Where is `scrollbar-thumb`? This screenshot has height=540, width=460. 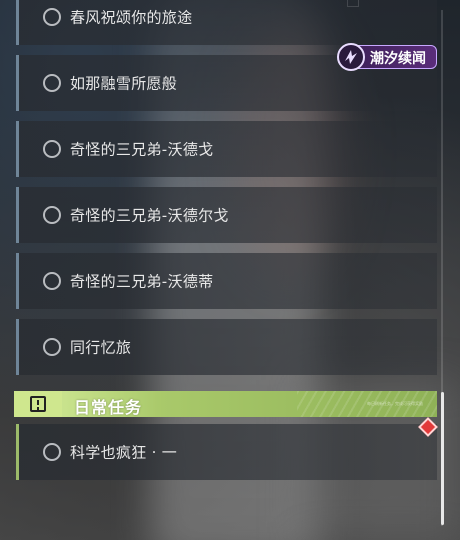
scrollbar-thumb is located at coordinates (442, 458).